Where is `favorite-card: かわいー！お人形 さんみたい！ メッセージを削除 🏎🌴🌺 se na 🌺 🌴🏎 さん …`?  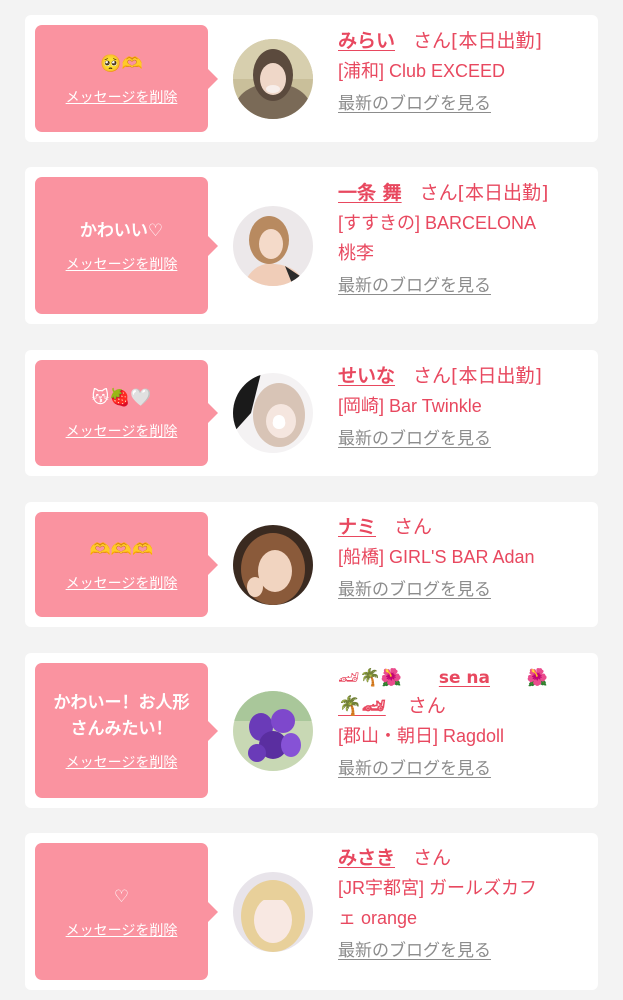
favorite-card: かわいー！お人形 さんみたい！ メッセージを削除 🏎🌴🌺 se na 🌺 🌴🏎 さん … is located at coordinates (311, 730).